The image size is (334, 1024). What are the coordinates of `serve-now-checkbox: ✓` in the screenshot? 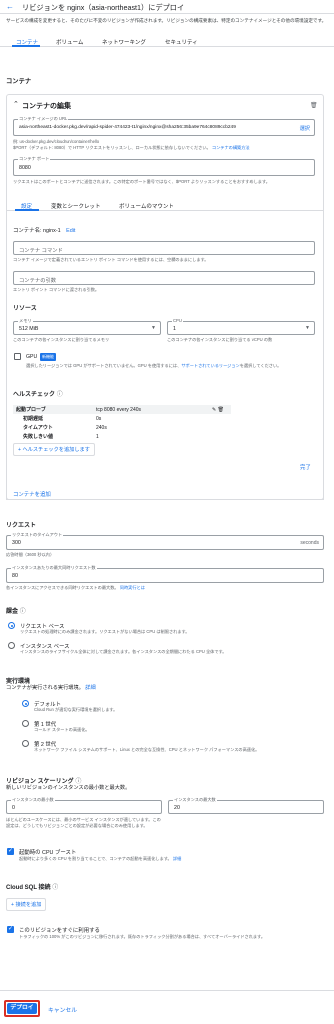 It's located at (10, 929).